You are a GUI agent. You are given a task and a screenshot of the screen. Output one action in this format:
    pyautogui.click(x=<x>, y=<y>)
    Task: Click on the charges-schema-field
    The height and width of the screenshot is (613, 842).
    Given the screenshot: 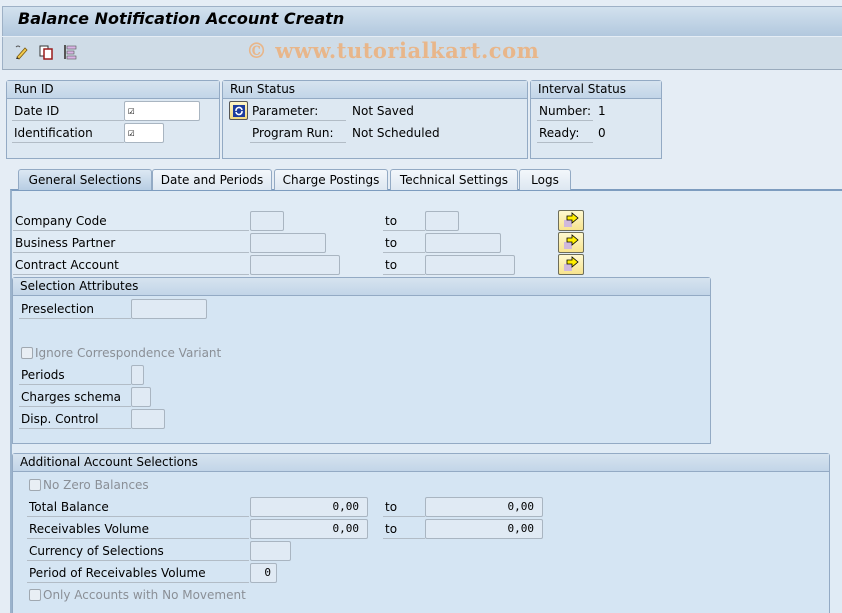 What is the action you would take?
    pyautogui.click(x=141, y=397)
    